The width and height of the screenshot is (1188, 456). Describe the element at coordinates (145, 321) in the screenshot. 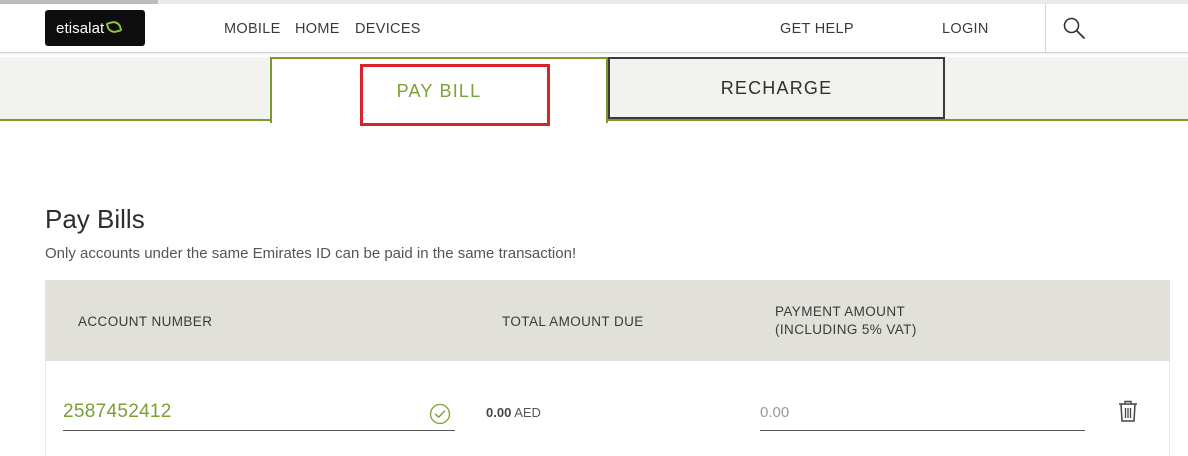

I see `header-account-number: ACCOUNT NUMBER` at that location.